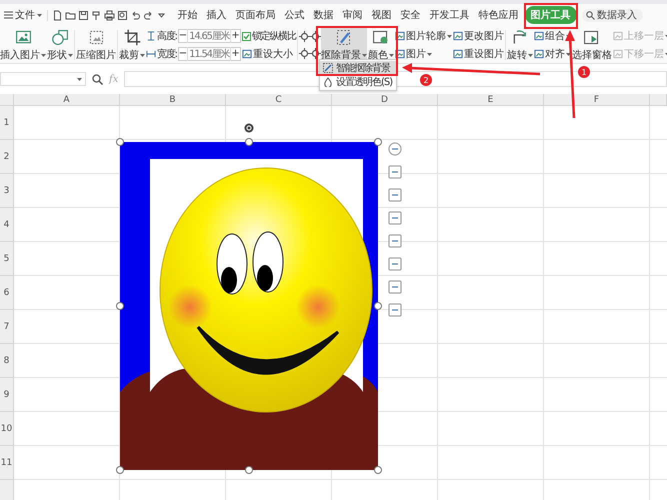 The width and height of the screenshot is (667, 500). I want to click on ribbon-tab: 开始, so click(187, 15).